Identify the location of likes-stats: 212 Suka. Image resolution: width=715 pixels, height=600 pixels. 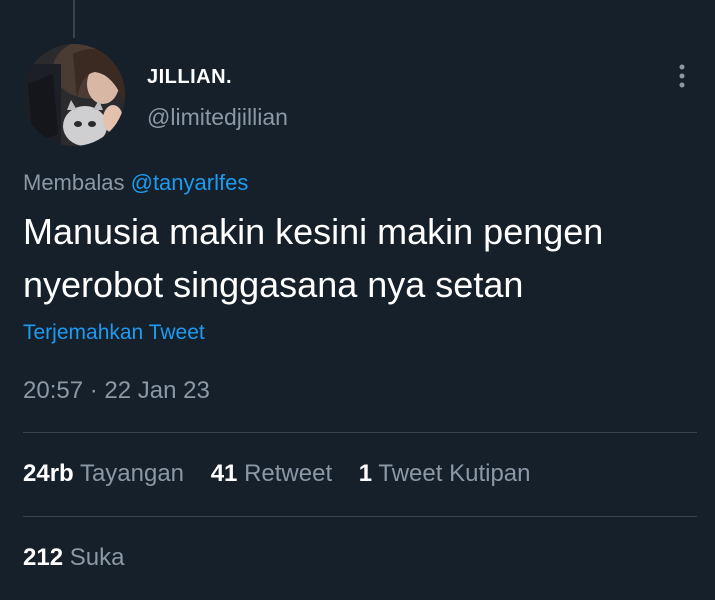
(83, 558).